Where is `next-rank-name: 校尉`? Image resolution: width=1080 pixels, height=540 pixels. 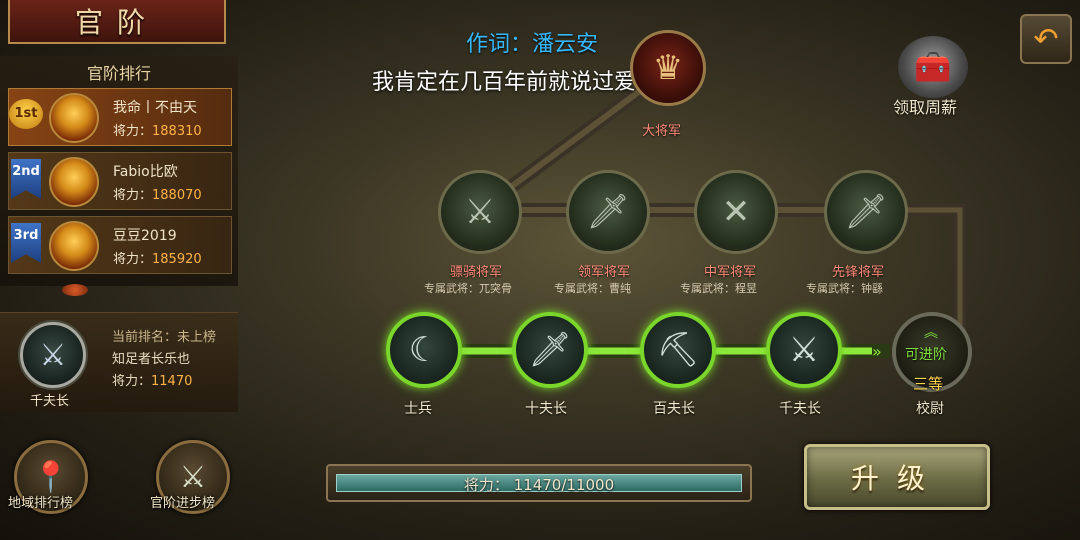
next-rank-name: 校尉 is located at coordinates (930, 409).